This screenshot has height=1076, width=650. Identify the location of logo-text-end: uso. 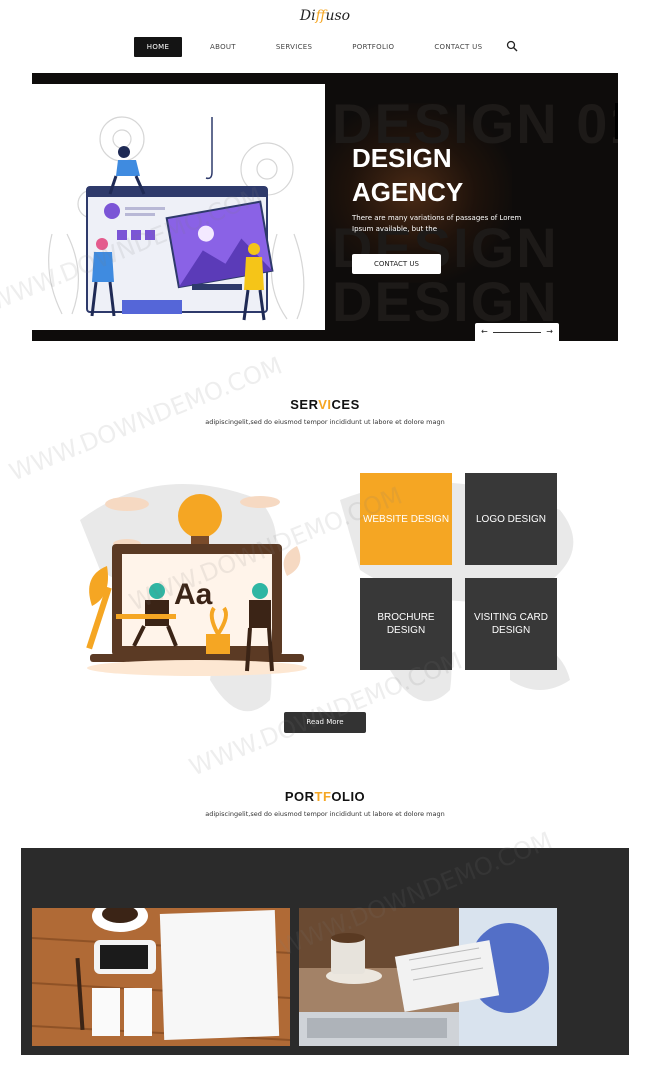
(338, 16).